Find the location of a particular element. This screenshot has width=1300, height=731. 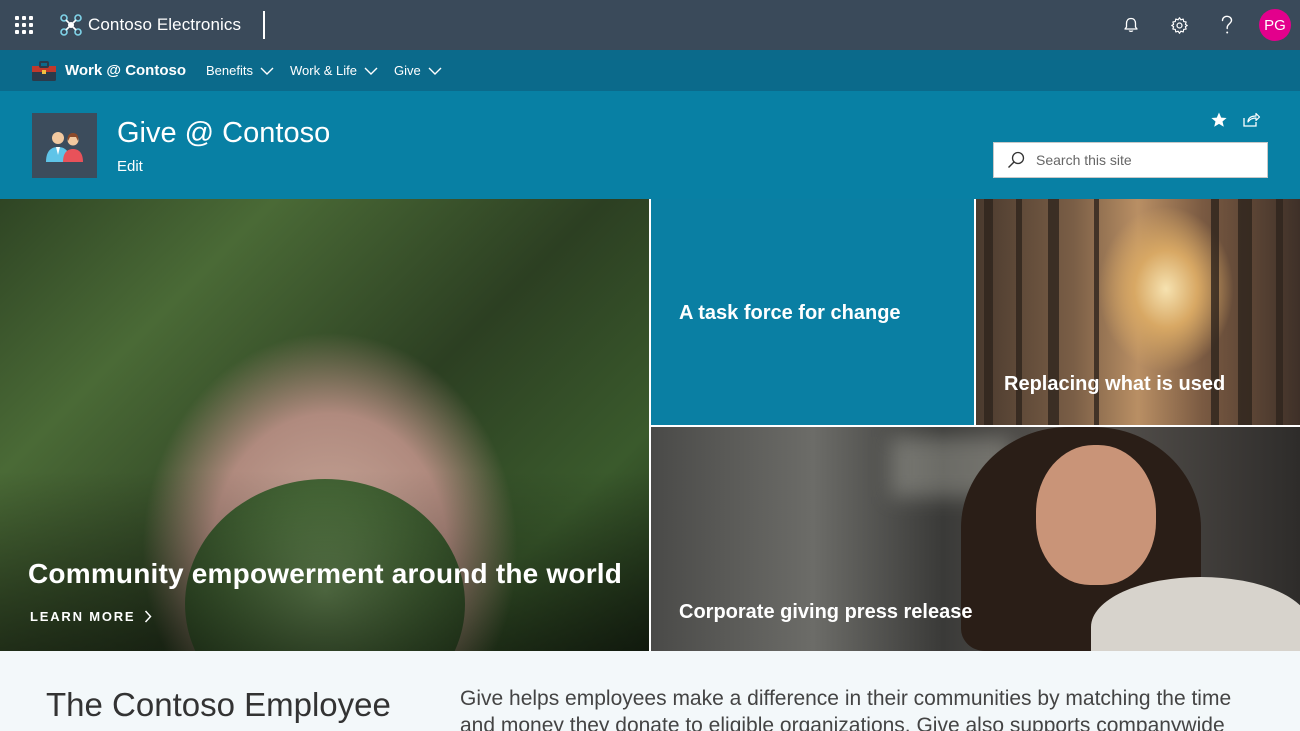

gear-icon is located at coordinates (1179, 25).